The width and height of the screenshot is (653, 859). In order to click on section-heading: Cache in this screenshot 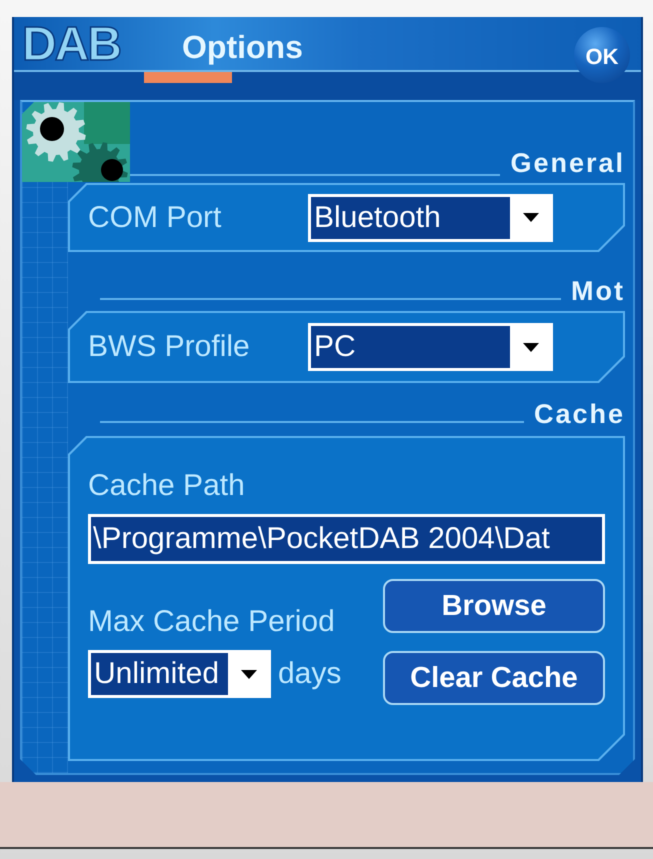, I will do `click(579, 414)`.